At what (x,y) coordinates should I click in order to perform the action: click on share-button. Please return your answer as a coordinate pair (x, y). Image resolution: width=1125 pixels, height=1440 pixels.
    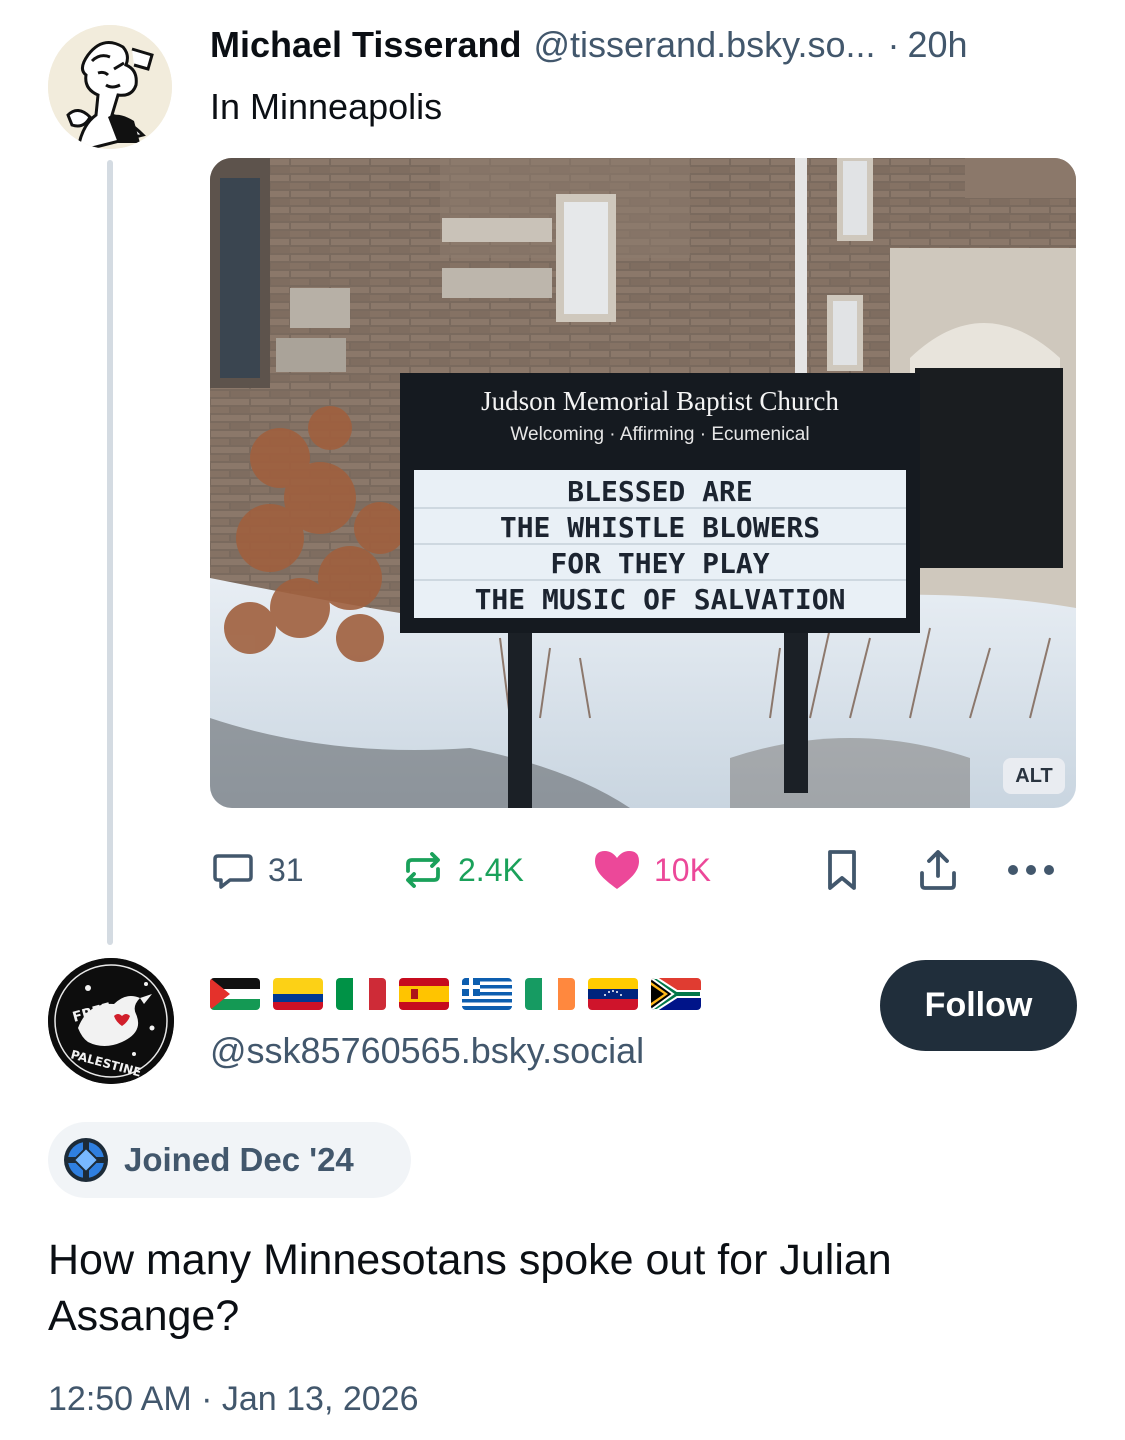
    Looking at the image, I should click on (938, 870).